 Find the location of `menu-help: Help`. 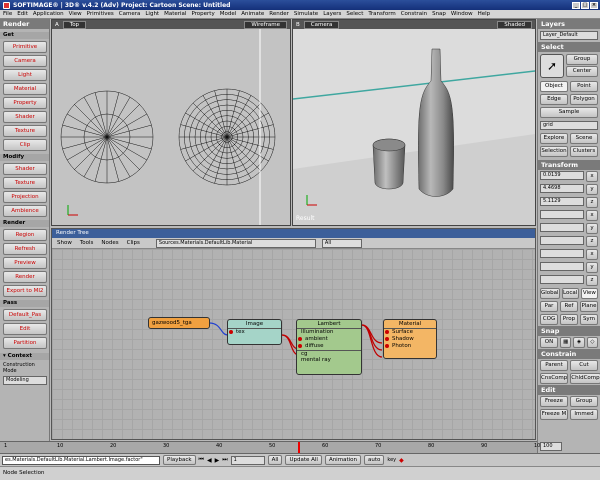

menu-help: Help is located at coordinates (484, 14).